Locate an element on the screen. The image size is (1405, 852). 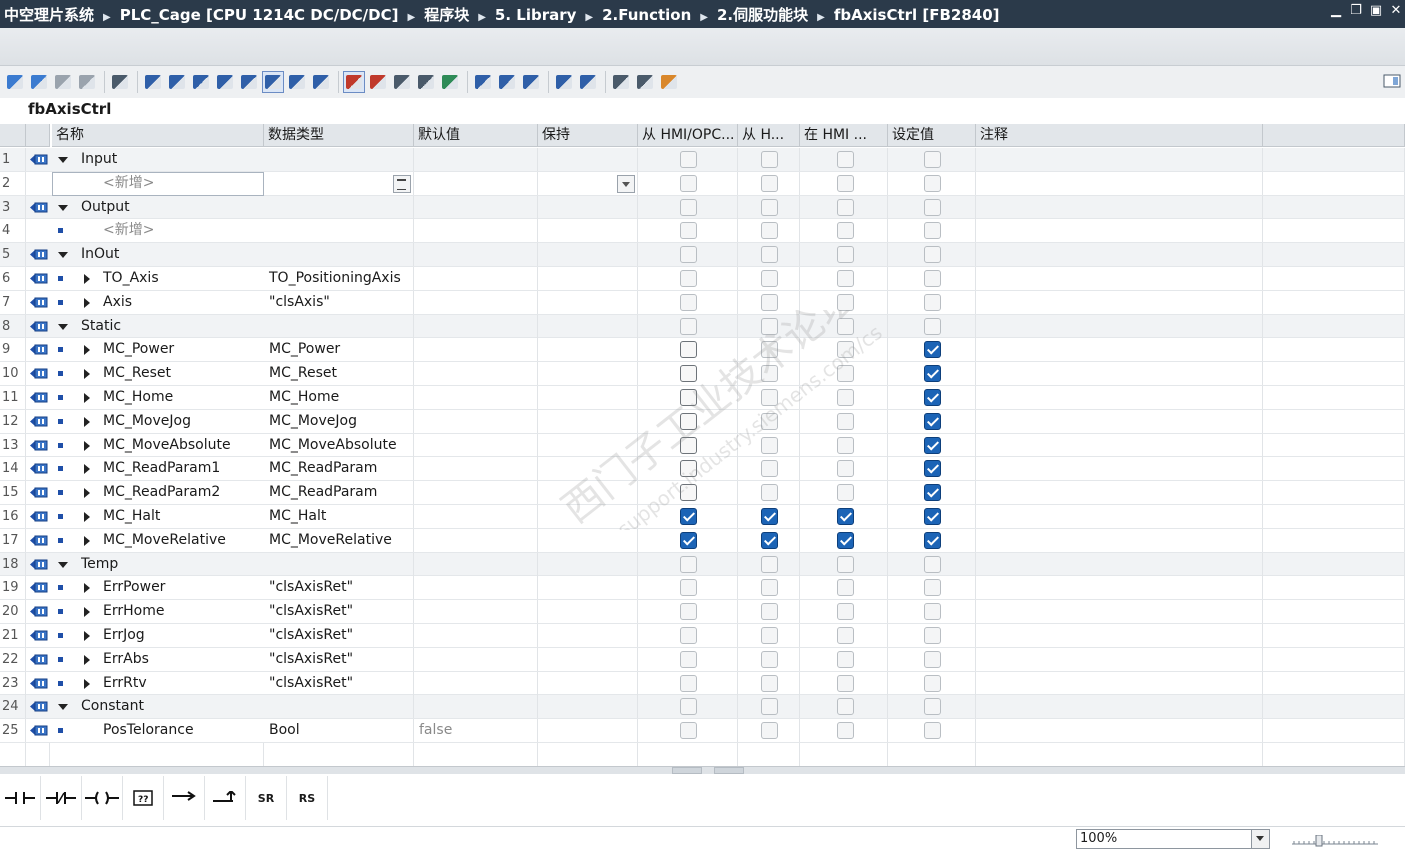
empty-box-icon: ?? is located at coordinates (143, 798).